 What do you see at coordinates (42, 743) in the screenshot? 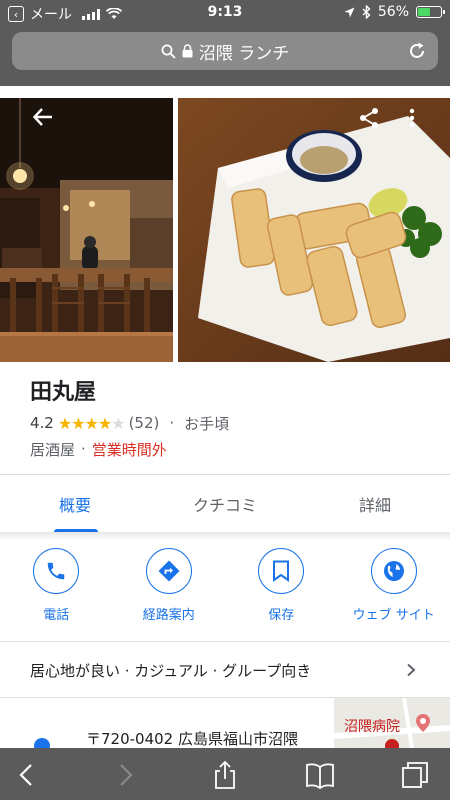
I see `place-pin-icon` at bounding box center [42, 743].